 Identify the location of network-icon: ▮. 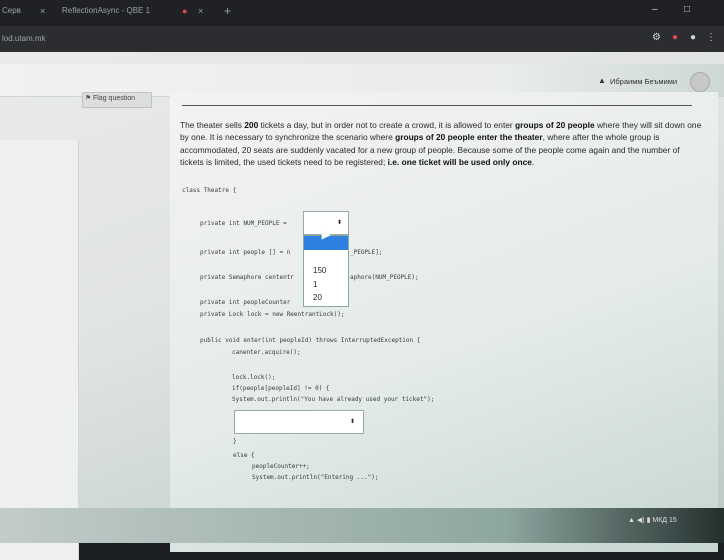
(649, 520).